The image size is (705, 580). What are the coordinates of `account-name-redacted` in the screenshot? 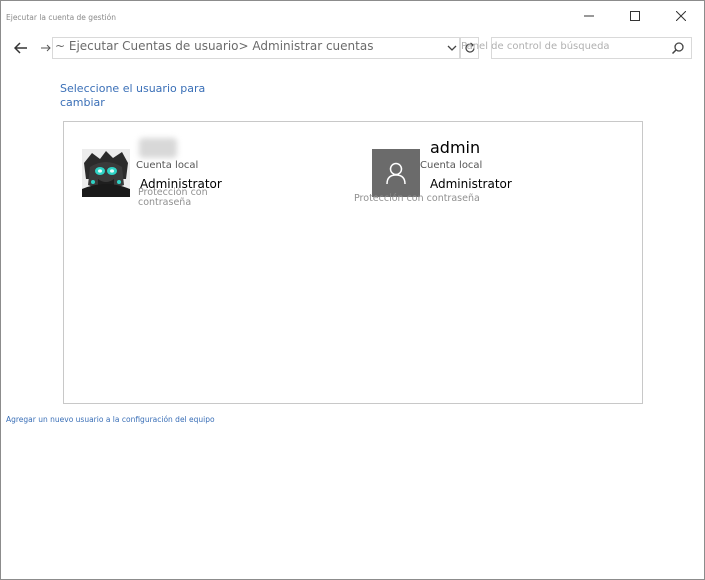 It's located at (158, 148).